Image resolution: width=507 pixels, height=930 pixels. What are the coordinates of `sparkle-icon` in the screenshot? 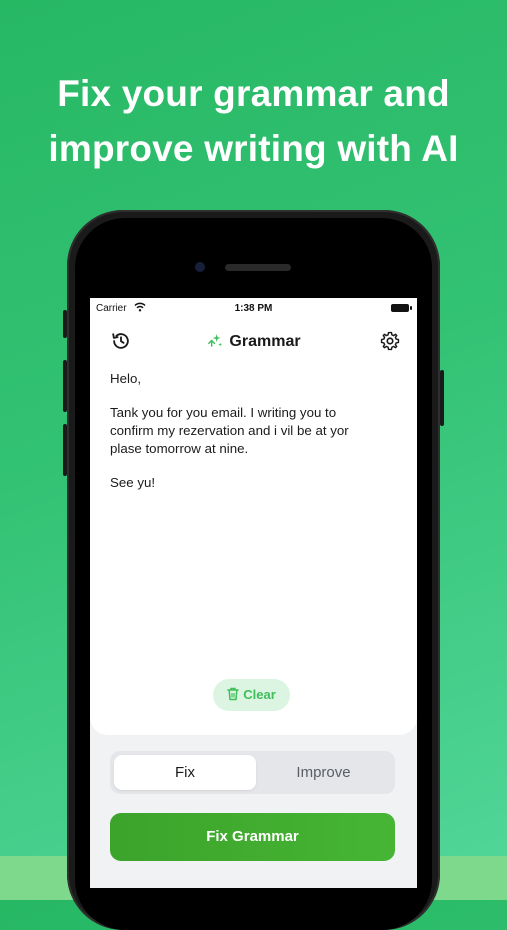 It's located at (215, 340).